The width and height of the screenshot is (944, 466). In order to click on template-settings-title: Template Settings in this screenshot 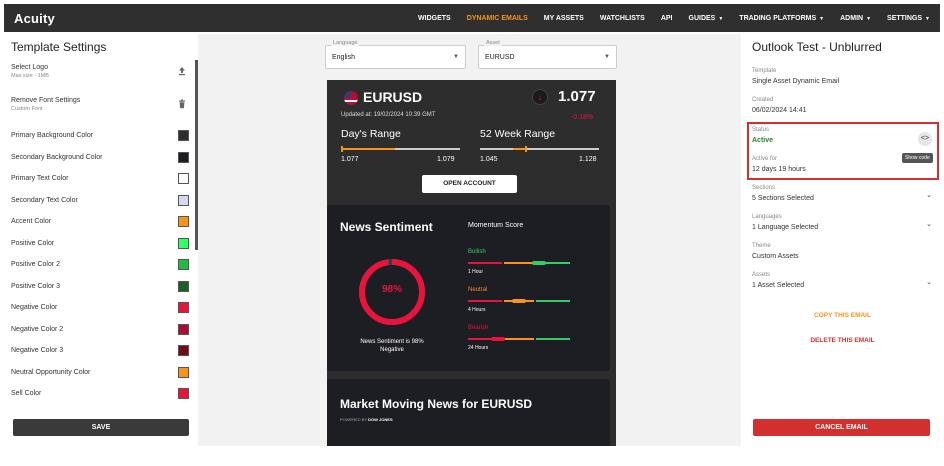, I will do `click(59, 47)`.